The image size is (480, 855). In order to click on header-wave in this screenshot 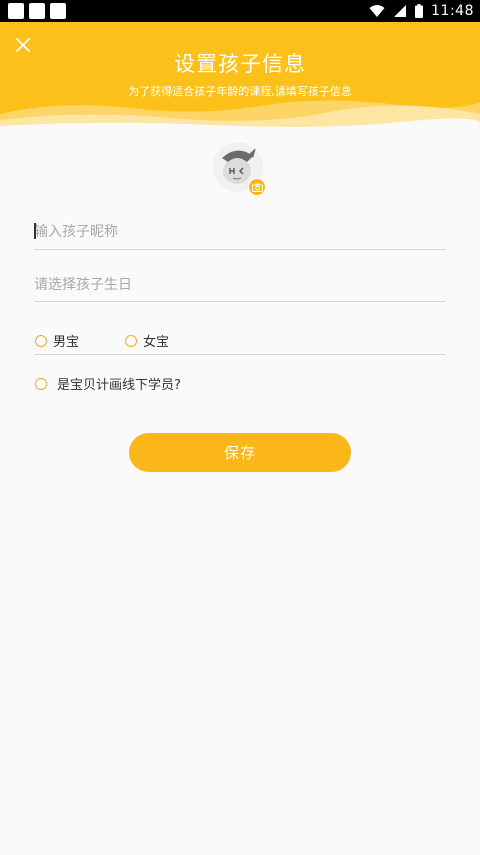, I will do `click(240, 116)`.